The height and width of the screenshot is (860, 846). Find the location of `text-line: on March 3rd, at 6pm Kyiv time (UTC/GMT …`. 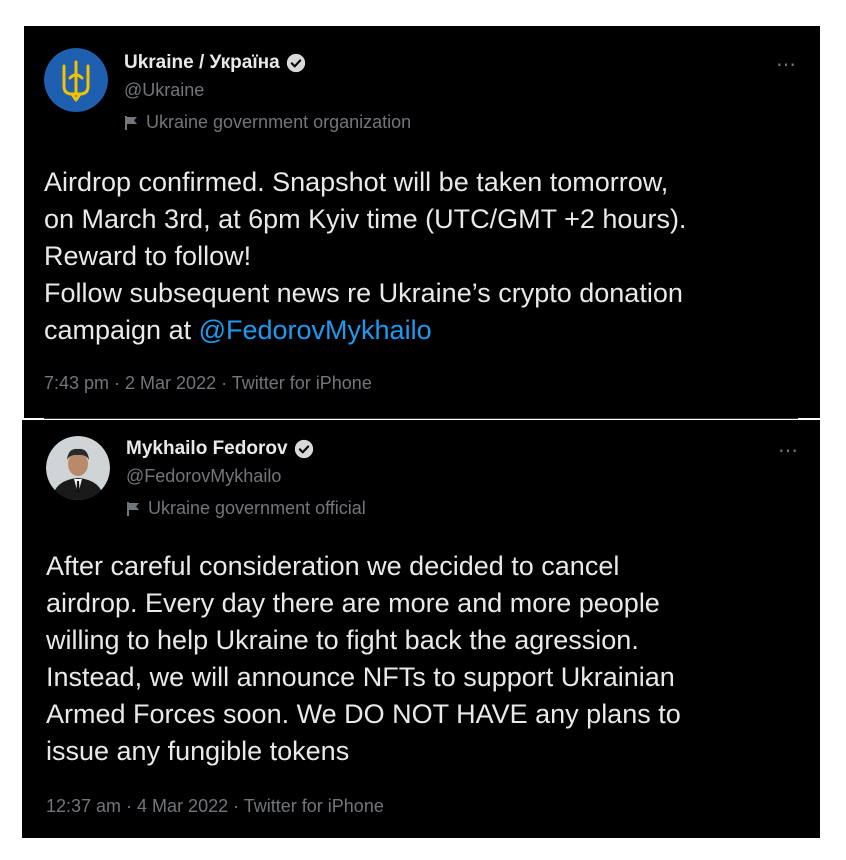

text-line: on March 3rd, at 6pm Kyiv time (UTC/GMT … is located at coordinates (365, 219).